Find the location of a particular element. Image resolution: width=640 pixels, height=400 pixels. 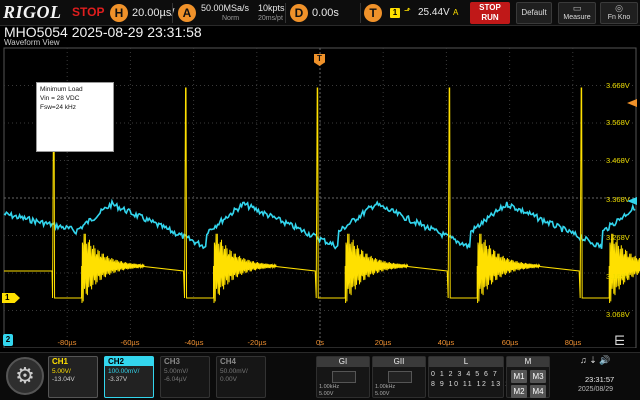

y-axis-label: 3.068V is located at coordinates (618, 314).